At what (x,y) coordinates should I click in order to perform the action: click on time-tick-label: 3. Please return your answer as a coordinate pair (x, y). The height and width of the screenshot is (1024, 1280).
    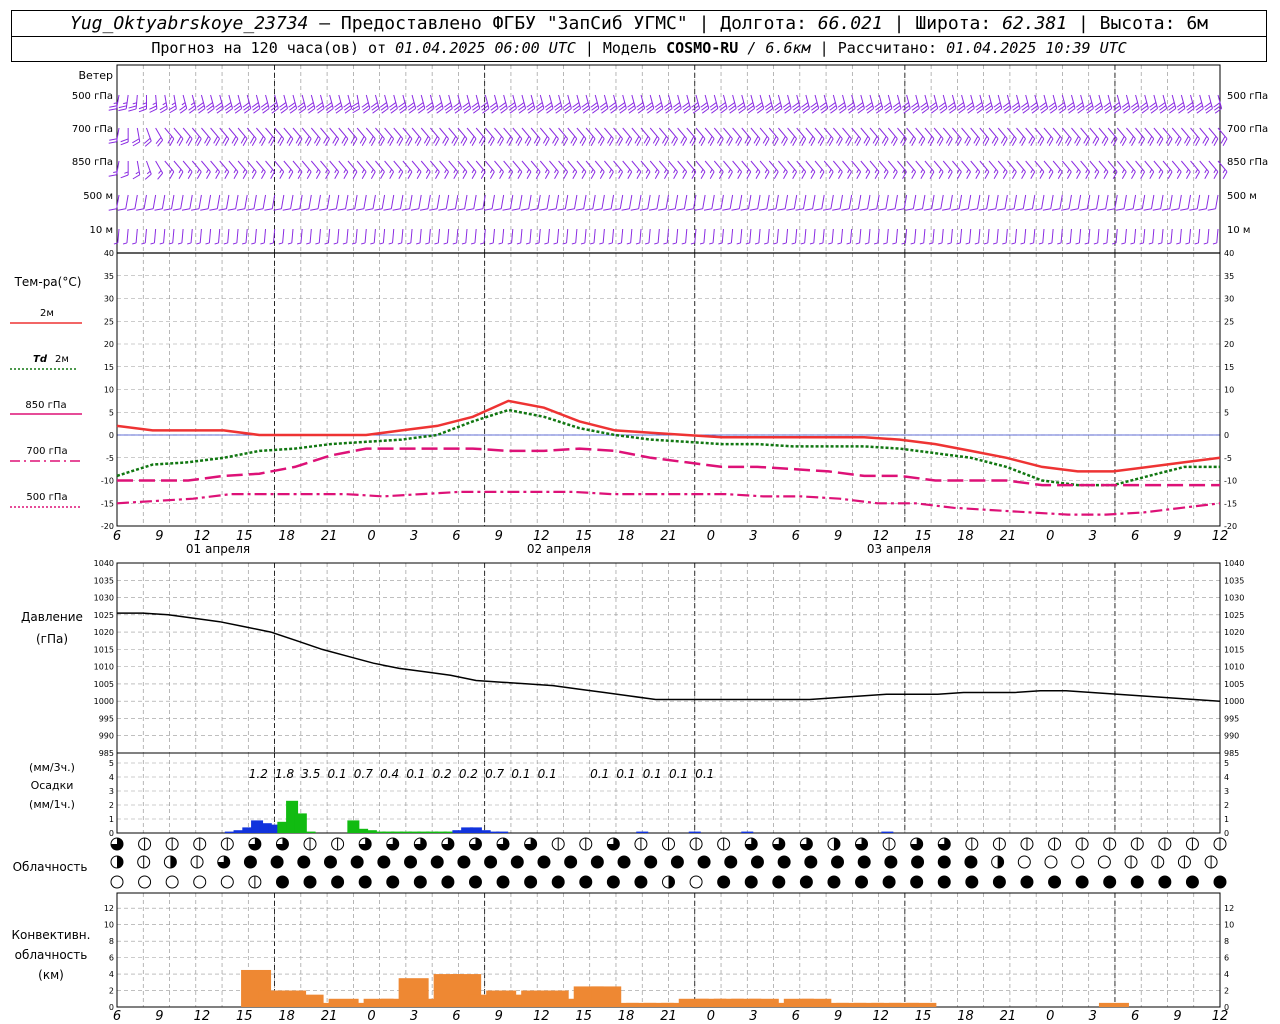
    Looking at the image, I should click on (753, 1016).